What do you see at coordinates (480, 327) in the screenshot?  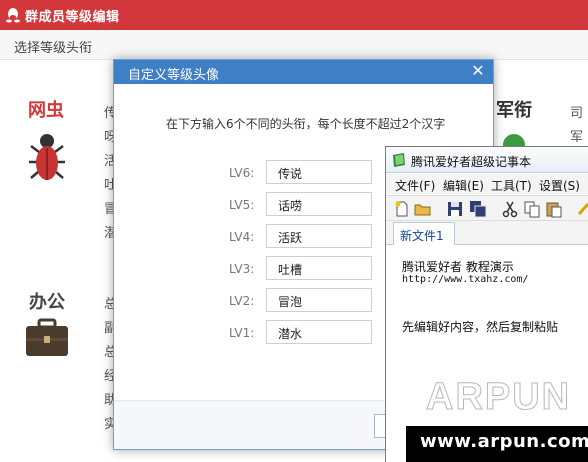 I see `editor-line: 先编辑好内容，然后复制粘贴` at bounding box center [480, 327].